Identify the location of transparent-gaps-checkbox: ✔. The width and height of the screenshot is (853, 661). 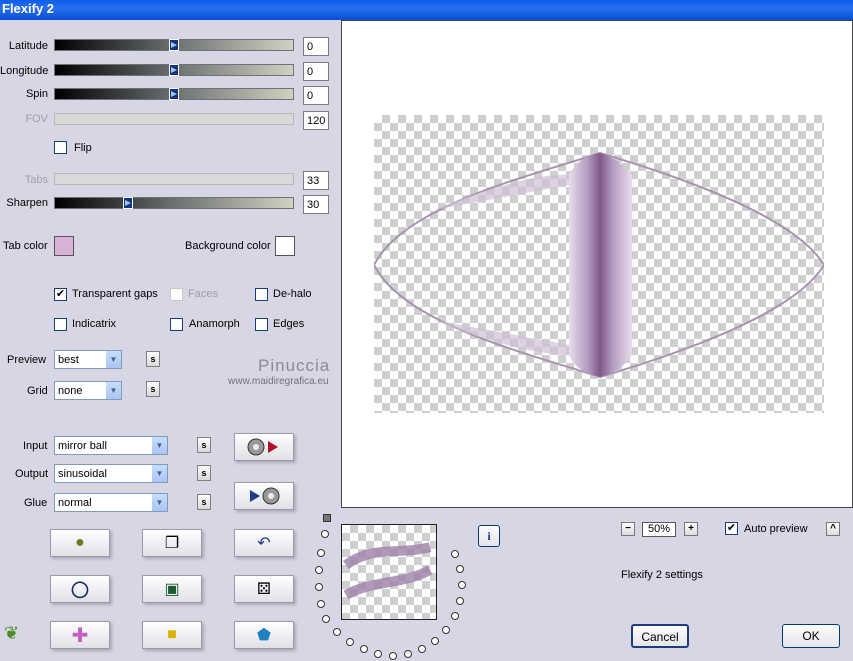
(60, 294).